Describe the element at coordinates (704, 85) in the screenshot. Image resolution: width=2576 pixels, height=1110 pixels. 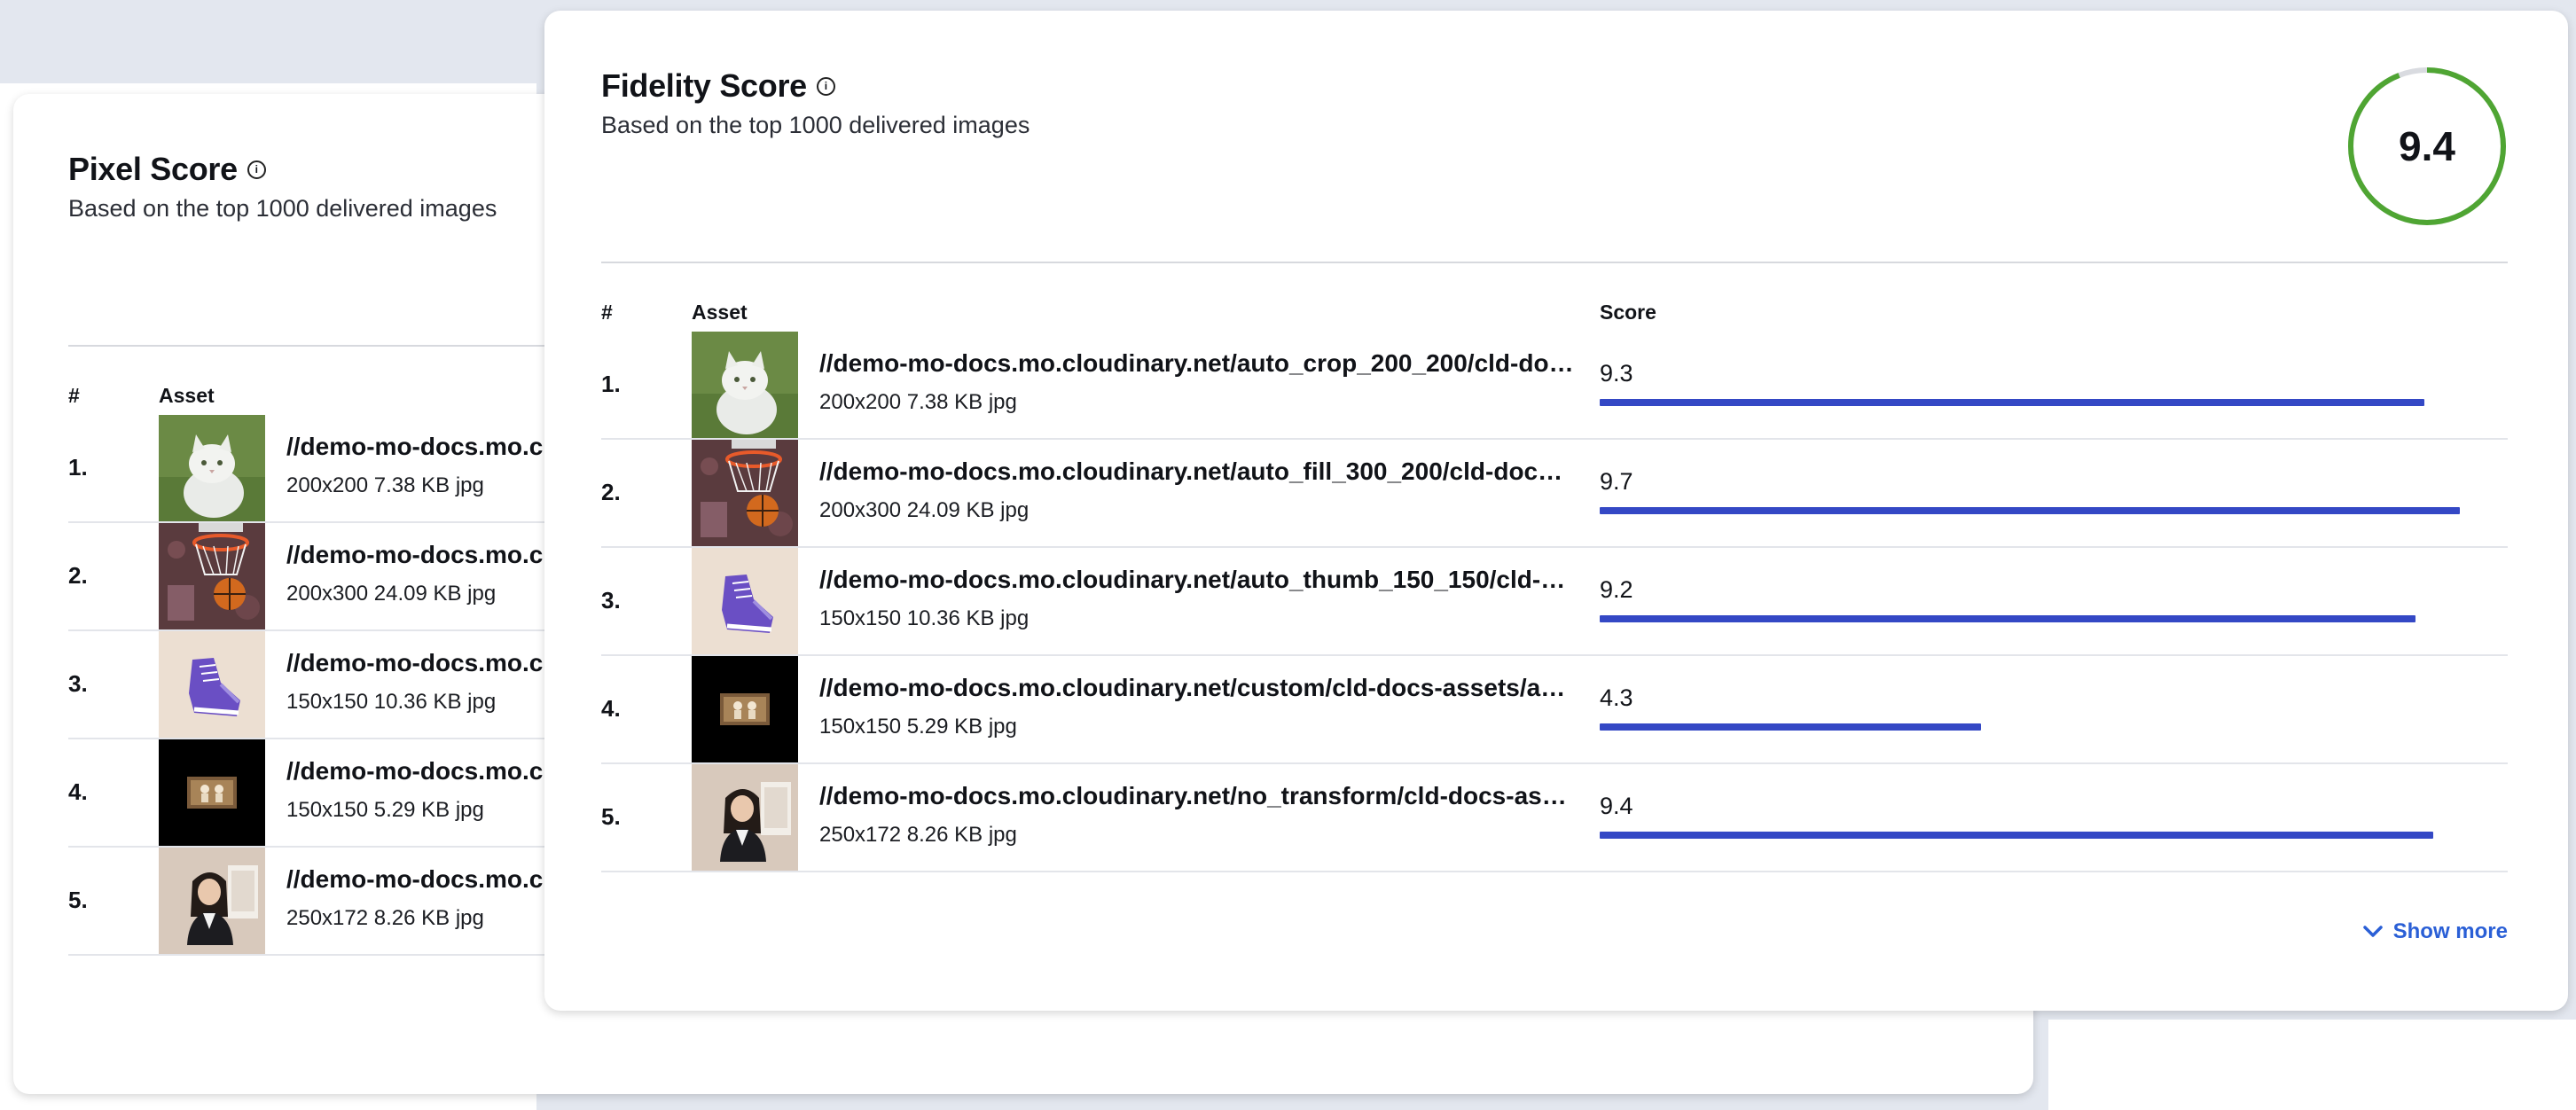
I see `fidelity-score-title: Fidelity Score` at that location.